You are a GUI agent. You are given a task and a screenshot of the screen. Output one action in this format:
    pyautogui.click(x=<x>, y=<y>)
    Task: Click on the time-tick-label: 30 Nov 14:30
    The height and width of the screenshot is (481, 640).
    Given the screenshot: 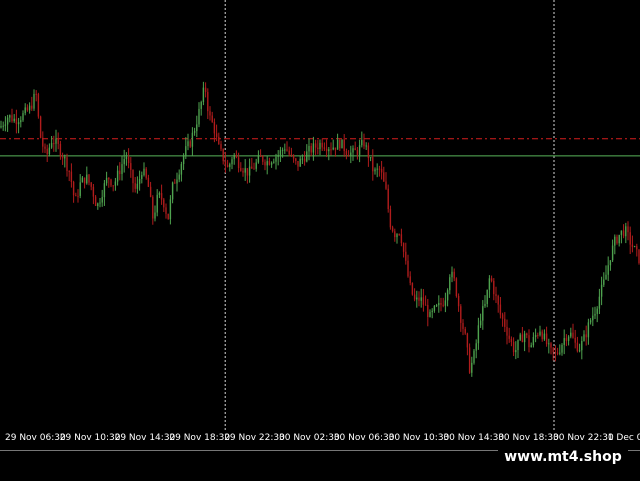 What is the action you would take?
    pyautogui.click(x=474, y=438)
    